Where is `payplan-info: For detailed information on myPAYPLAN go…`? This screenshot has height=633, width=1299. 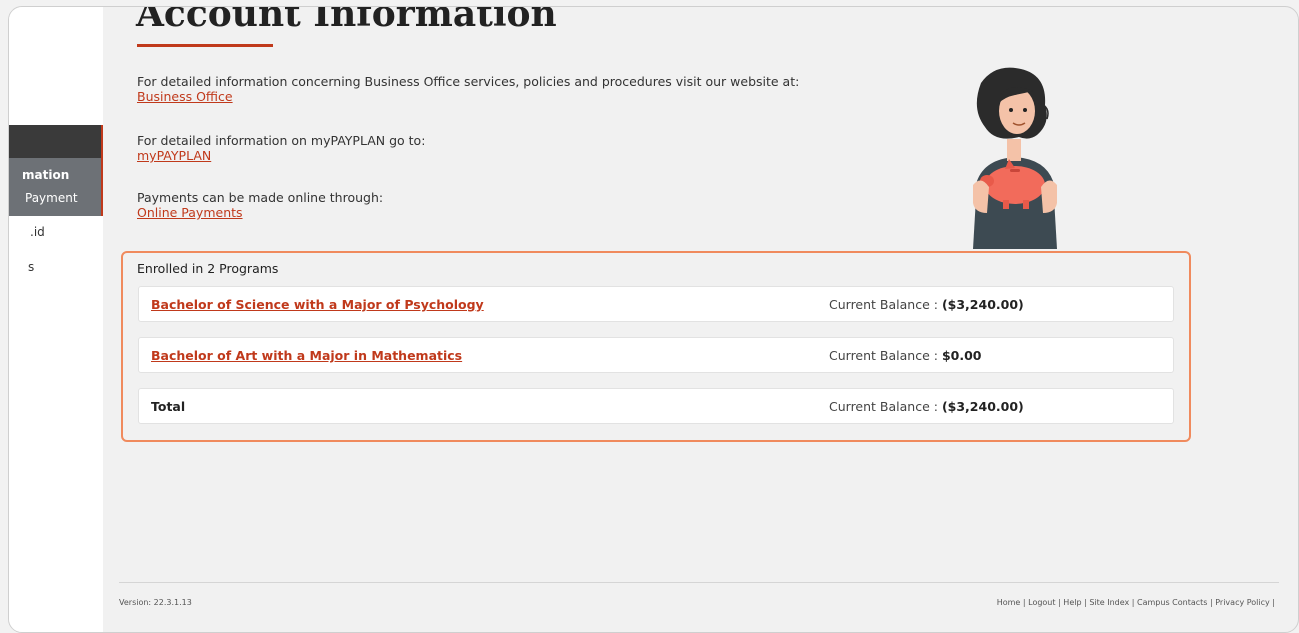
payplan-info: For detailed information on myPAYPLAN go… is located at coordinates (281, 148).